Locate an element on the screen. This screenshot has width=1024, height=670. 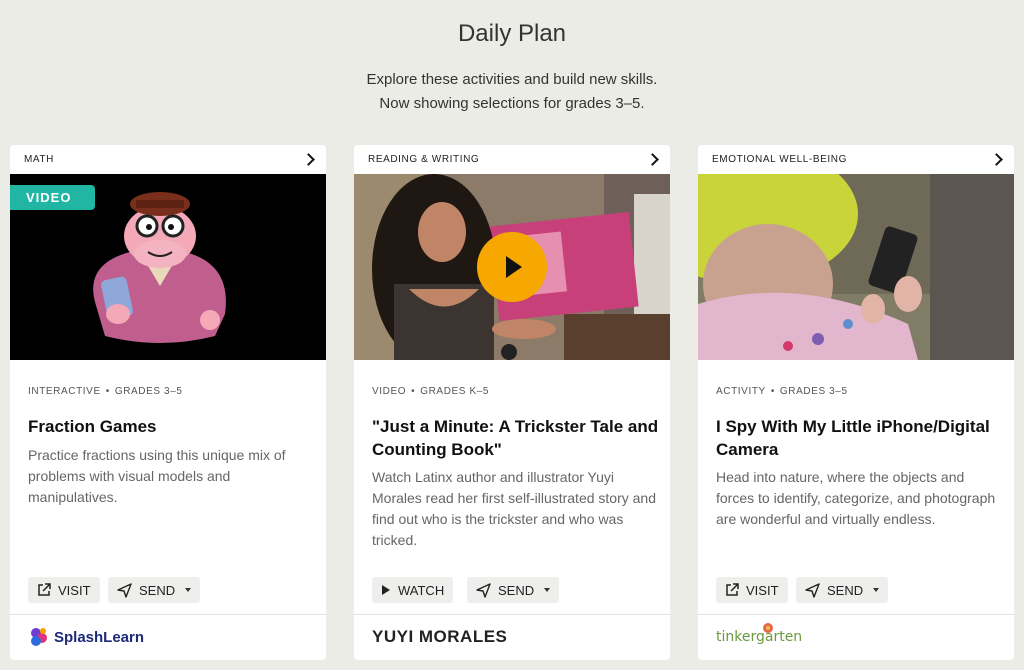
intro-line-2: Now showing selections for grades 3–5. is located at coordinates (512, 103).